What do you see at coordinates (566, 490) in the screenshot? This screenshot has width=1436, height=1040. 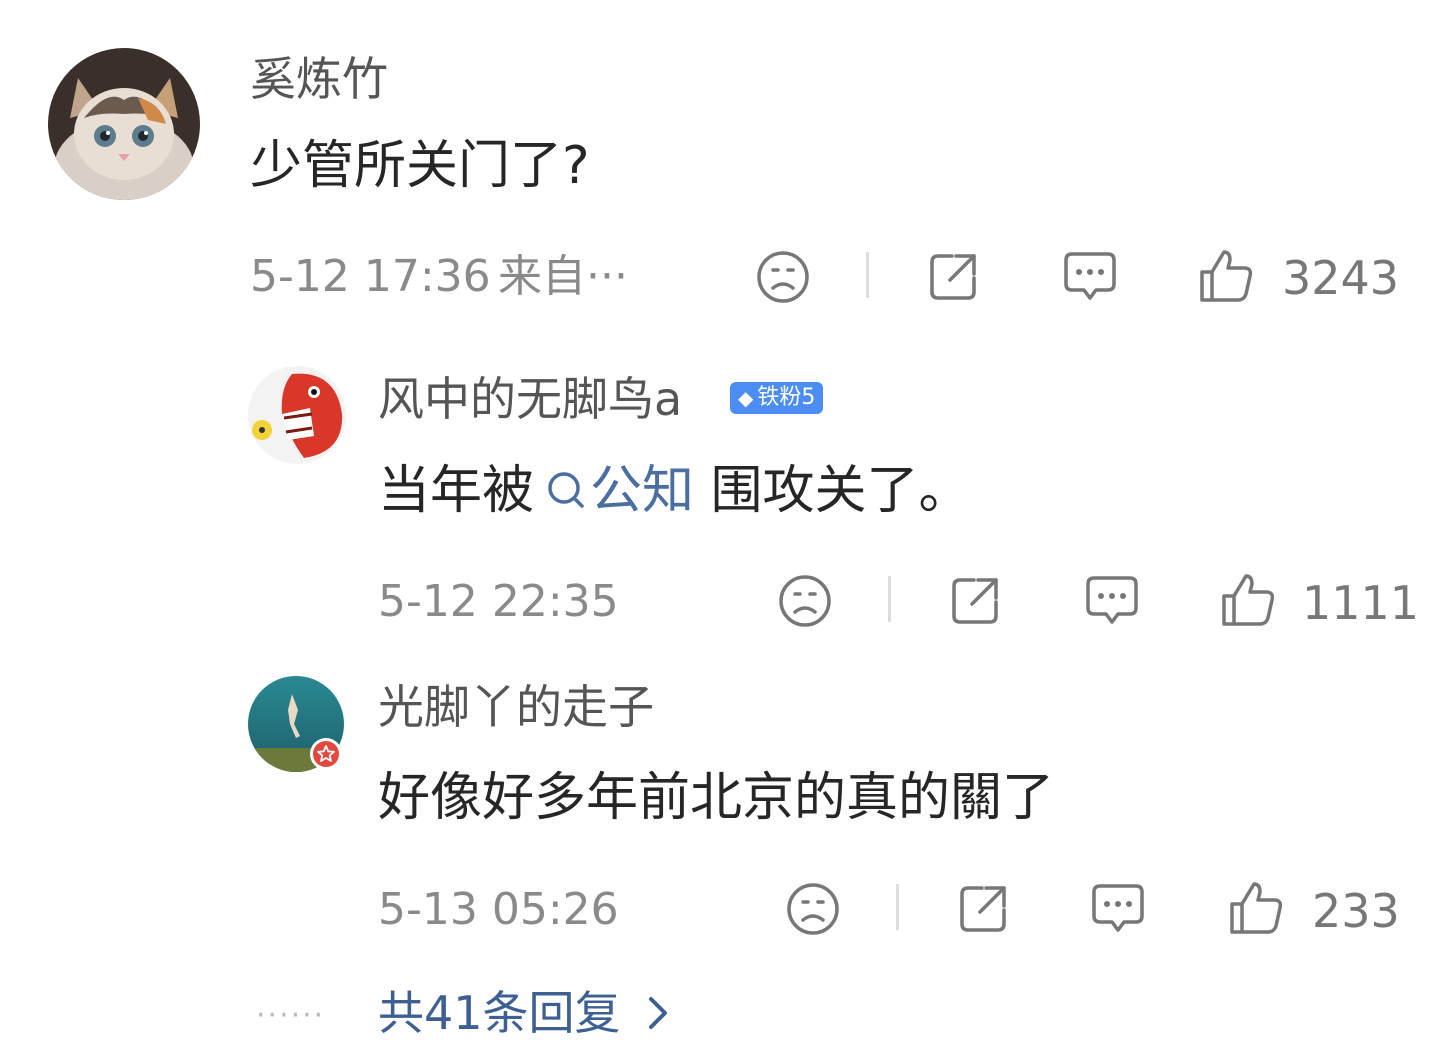 I see `search-icon` at bounding box center [566, 490].